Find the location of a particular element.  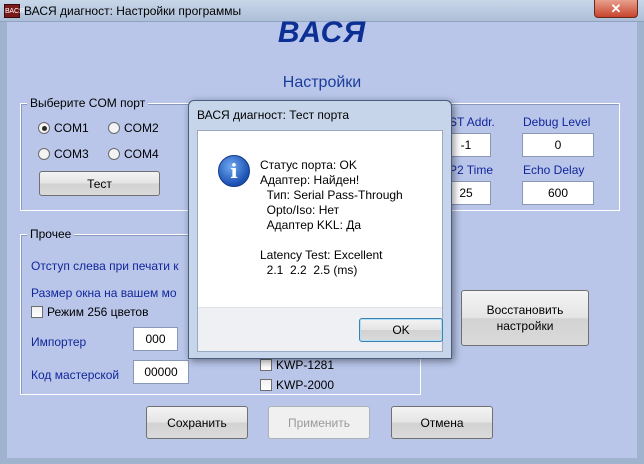

addr-label: ST Addr. is located at coordinates (472, 122).